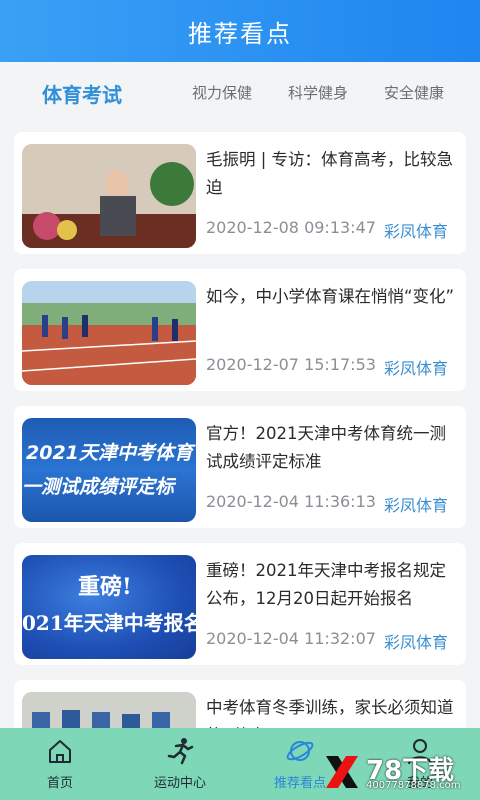 The height and width of the screenshot is (800, 480). What do you see at coordinates (60, 764) in the screenshot?
I see `nav-home: 首页` at bounding box center [60, 764].